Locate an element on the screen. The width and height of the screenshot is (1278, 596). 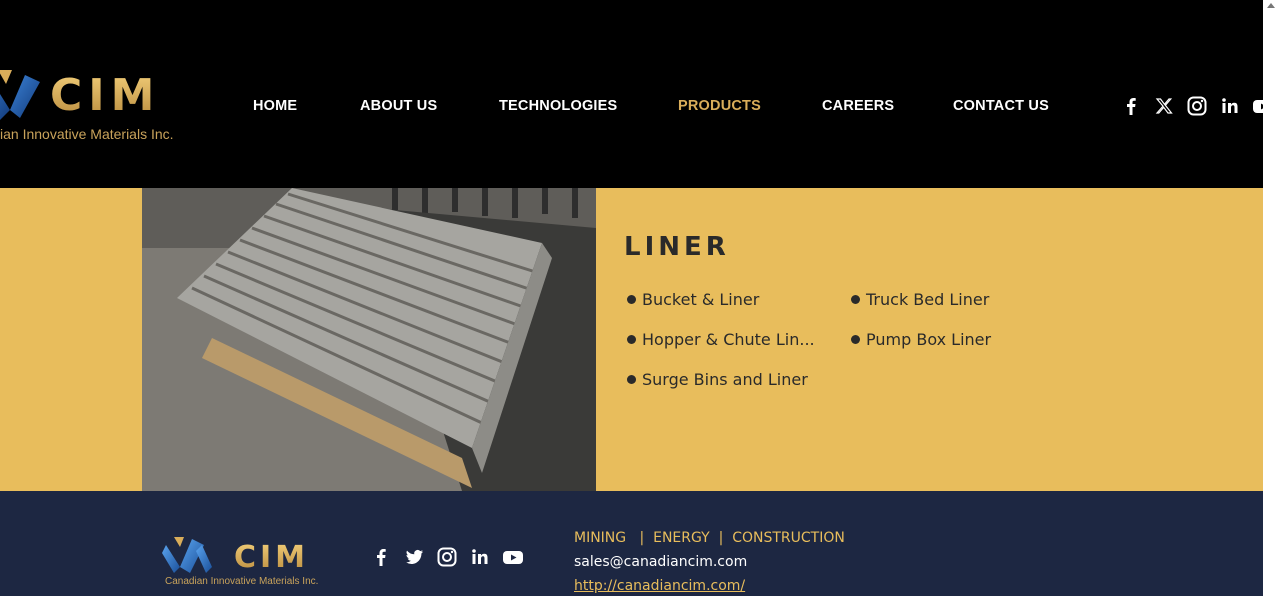
header-social is located at coordinates (1191, 106).